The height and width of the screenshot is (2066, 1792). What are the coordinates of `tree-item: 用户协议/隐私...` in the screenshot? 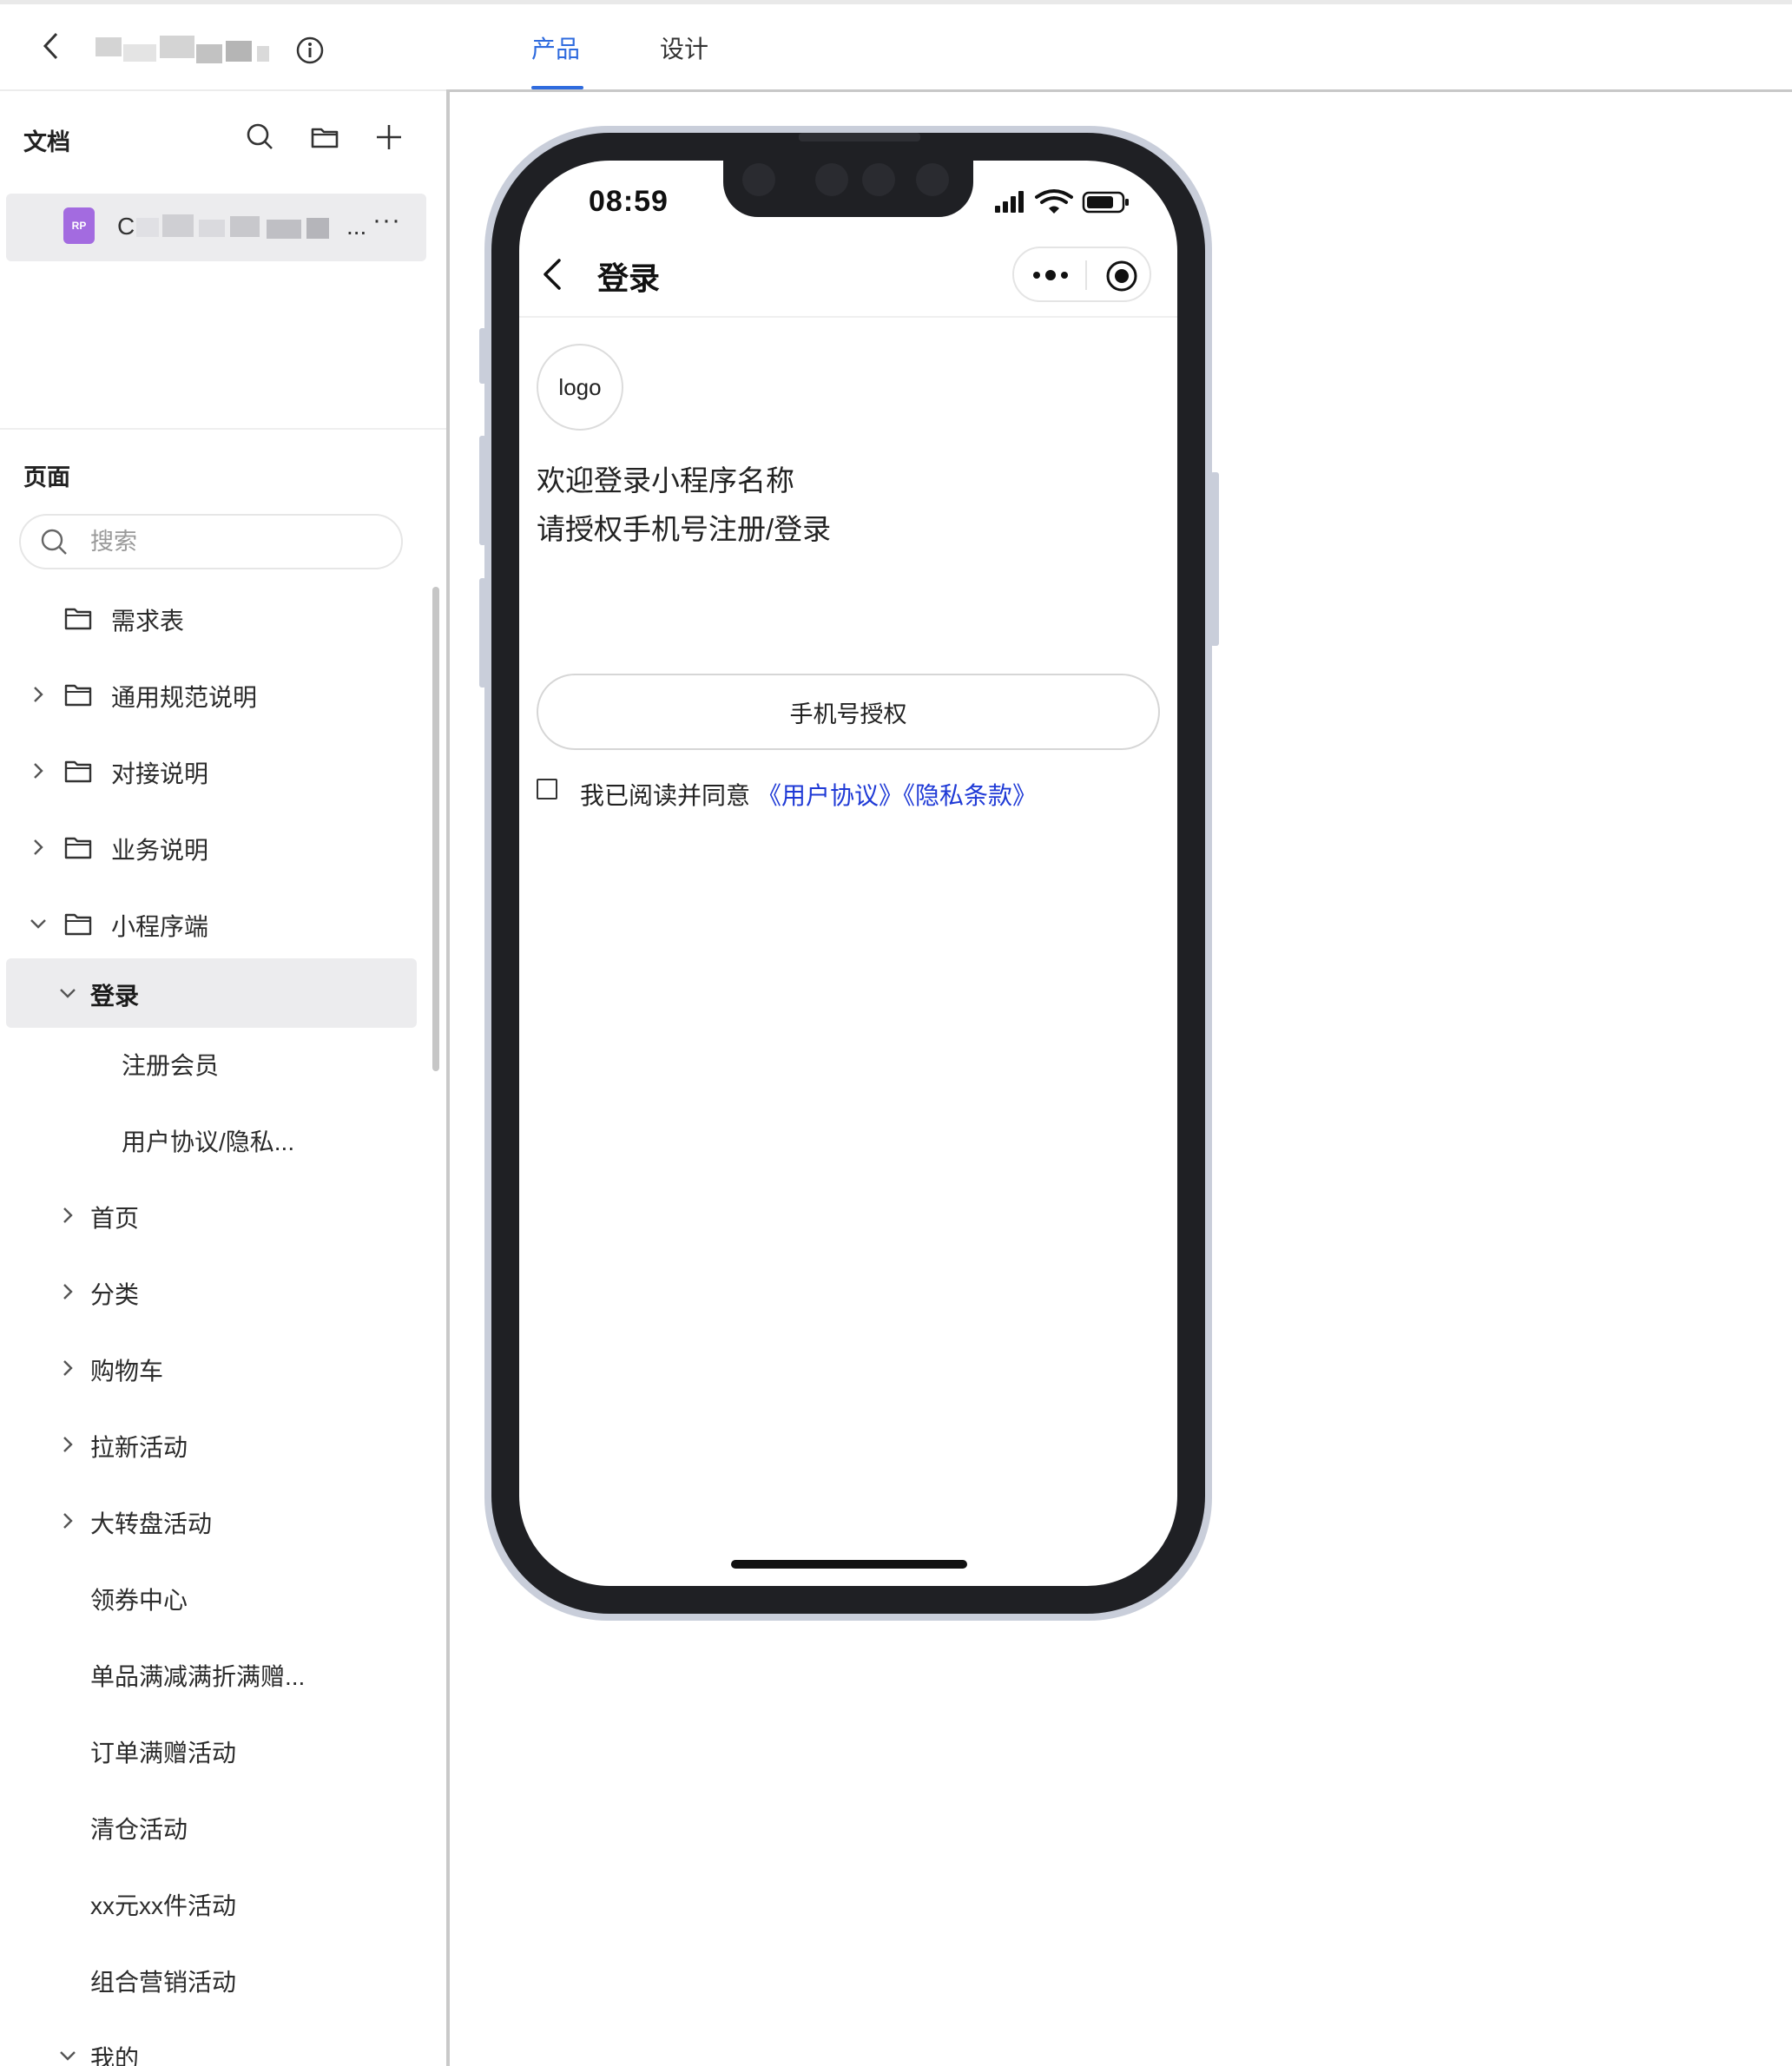 It's located at (212, 1139).